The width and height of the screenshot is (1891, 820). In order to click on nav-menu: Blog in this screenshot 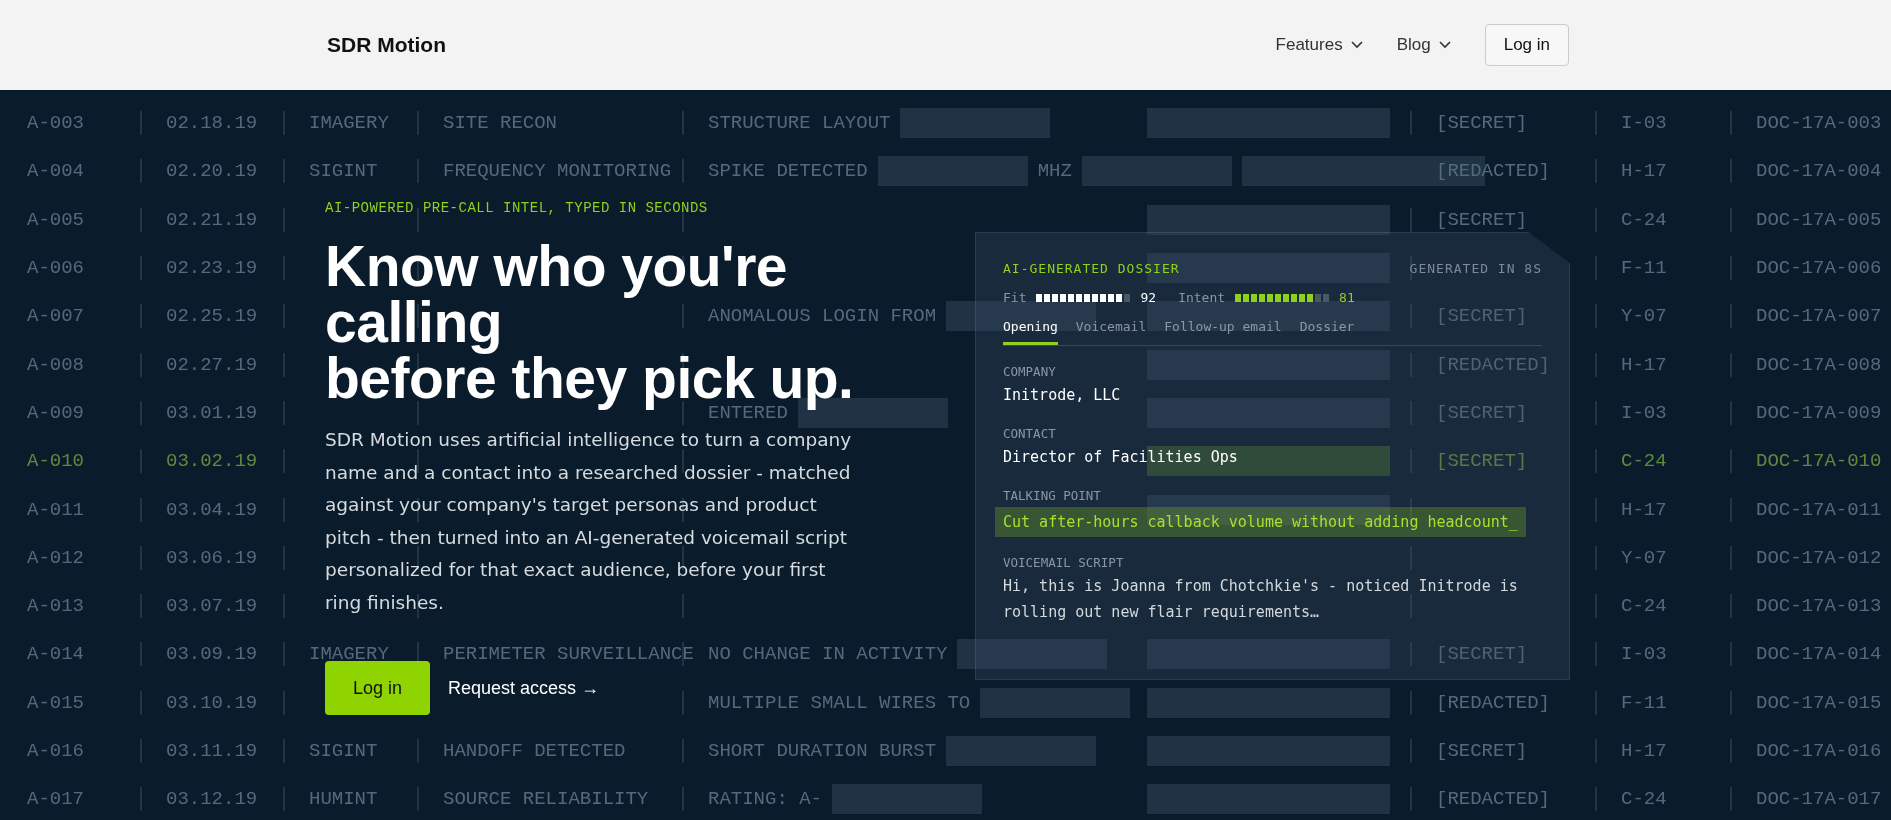, I will do `click(1423, 45)`.